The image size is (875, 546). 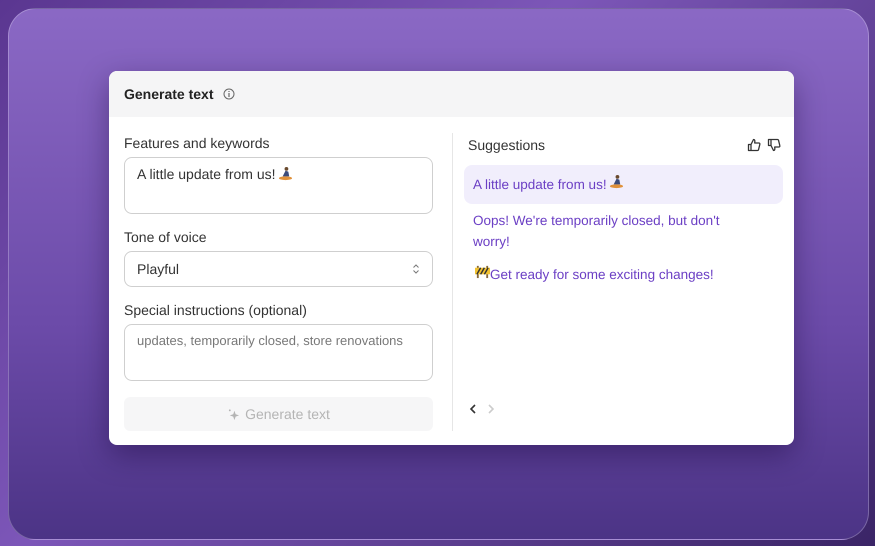 I want to click on suggestion-item: Get ready for some exciting changes!, so click(x=623, y=274).